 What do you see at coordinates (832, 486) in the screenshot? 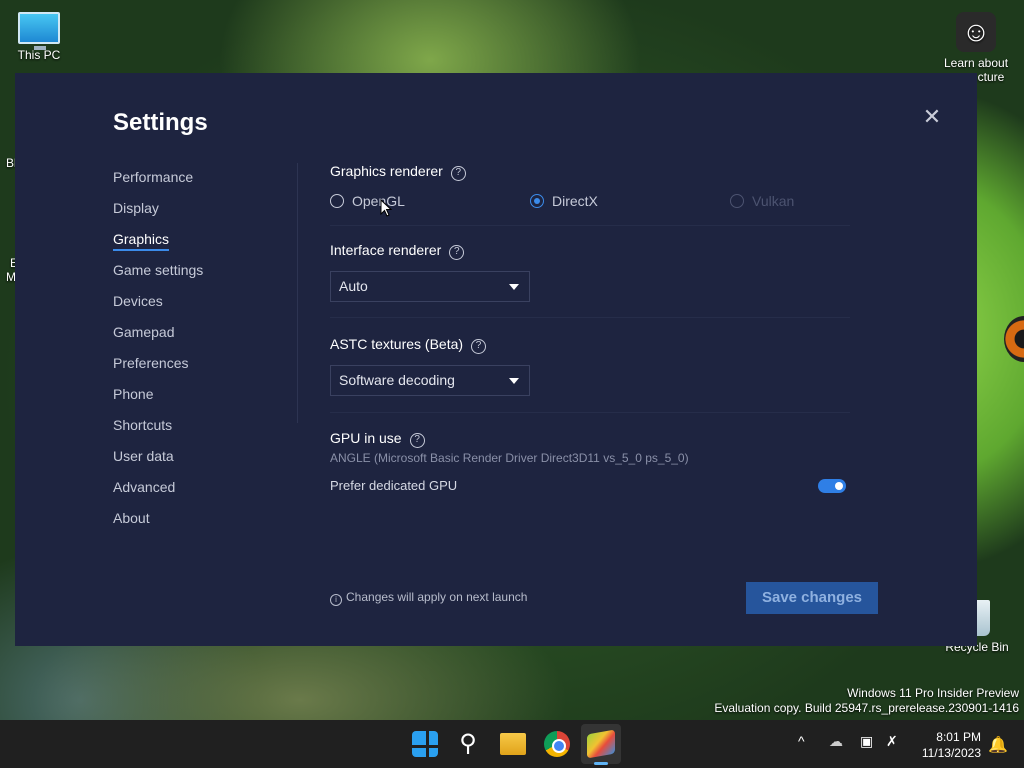
I see `prefer-dedicated-gpu-toggle` at bounding box center [832, 486].